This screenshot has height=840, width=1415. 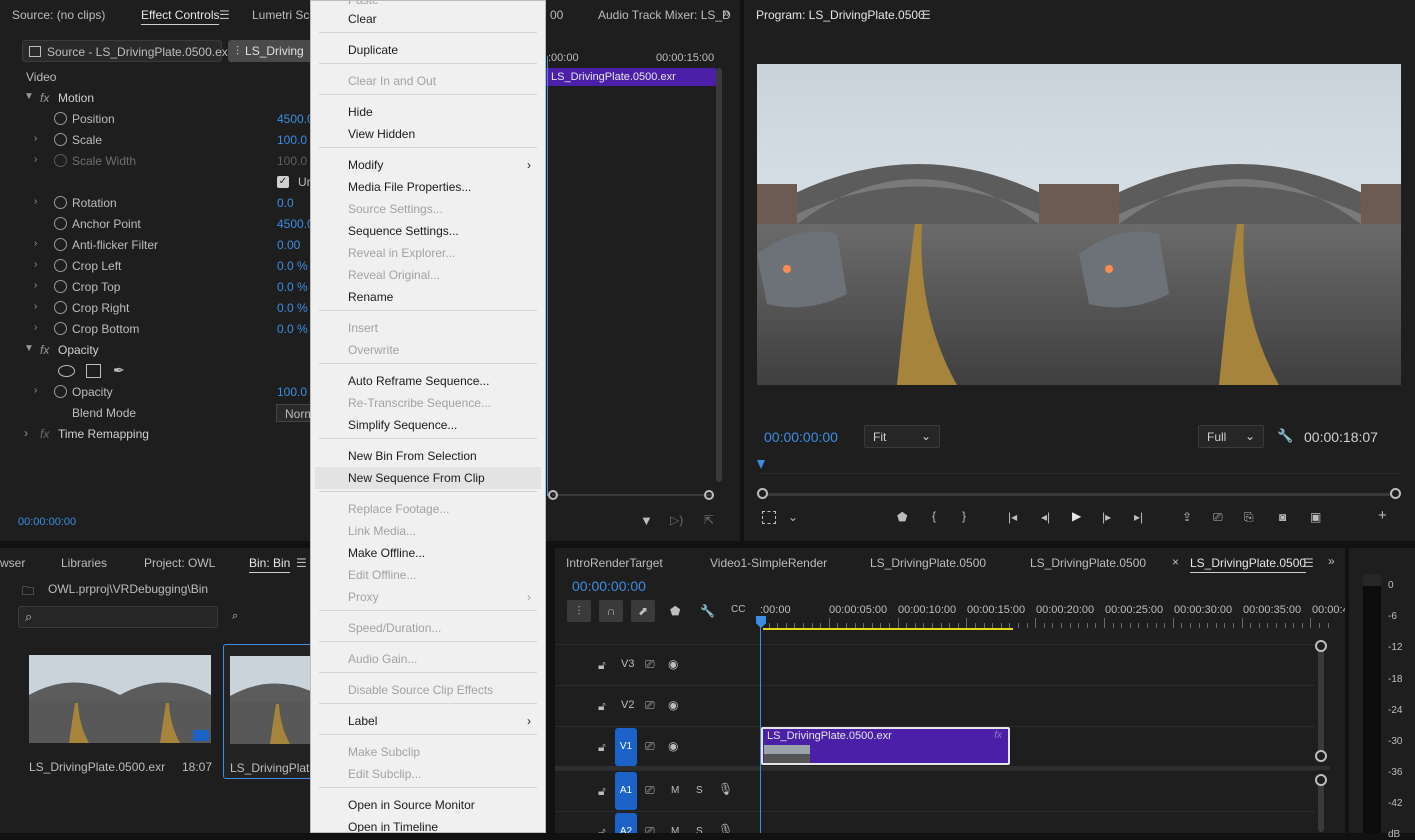 What do you see at coordinates (47, 522) in the screenshot?
I see `effect-timecode: 00:00:00:00` at bounding box center [47, 522].